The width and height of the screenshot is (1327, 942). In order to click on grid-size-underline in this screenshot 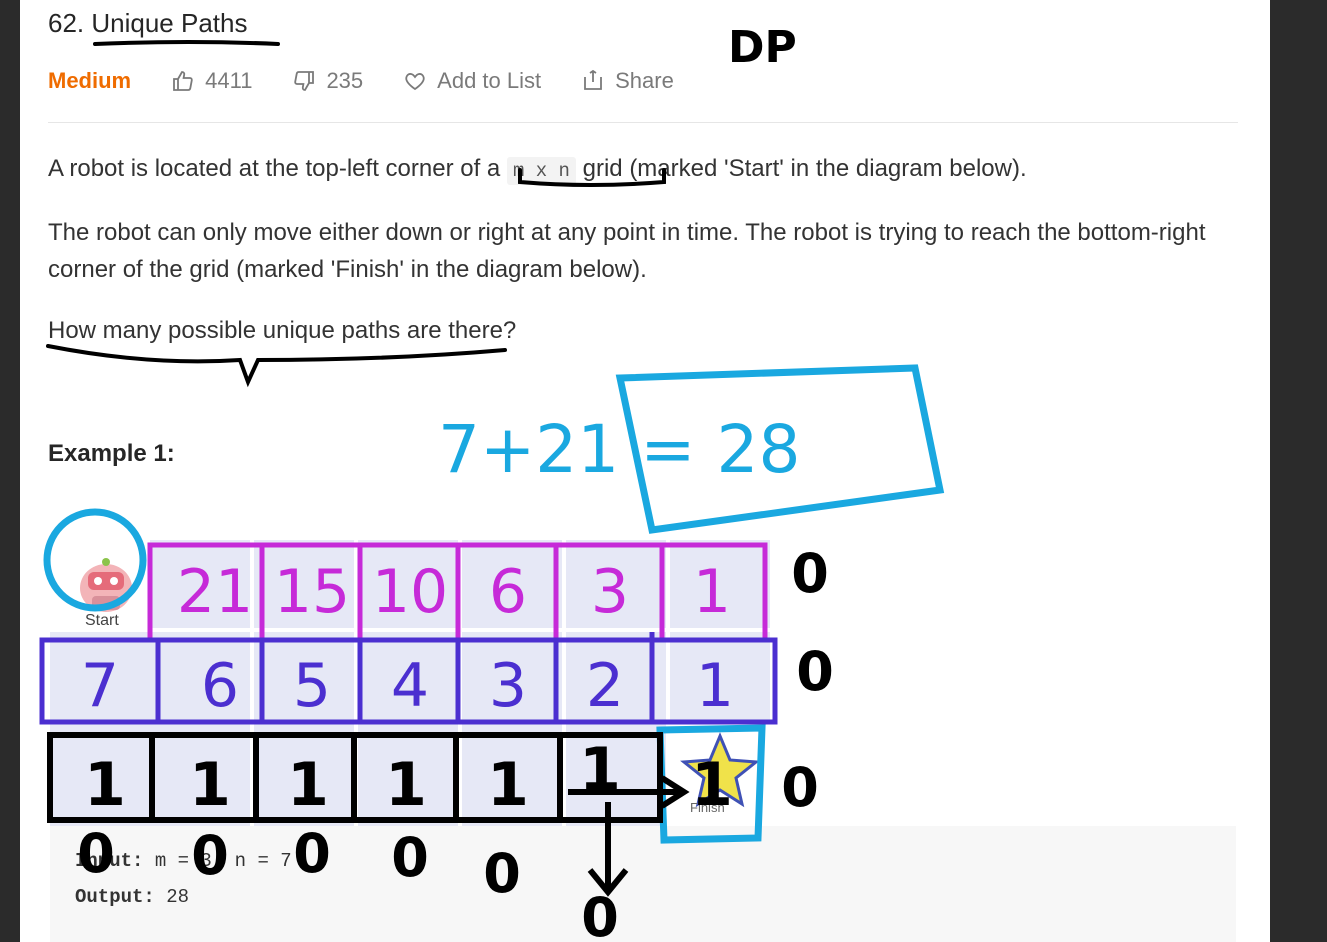, I will do `click(592, 177)`.